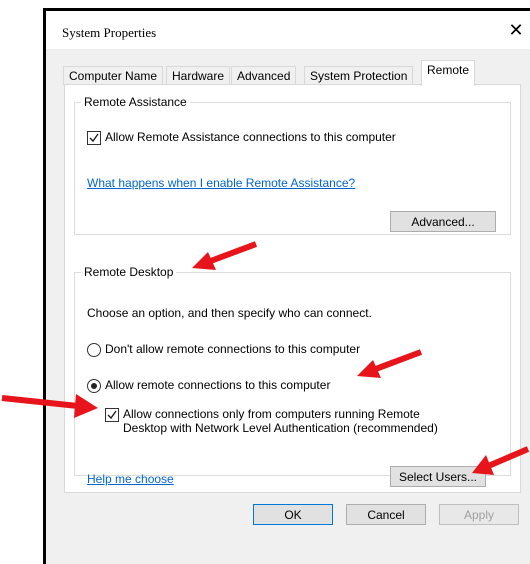 This screenshot has width=530, height=564. I want to click on apply-button: Apply, so click(479, 514).